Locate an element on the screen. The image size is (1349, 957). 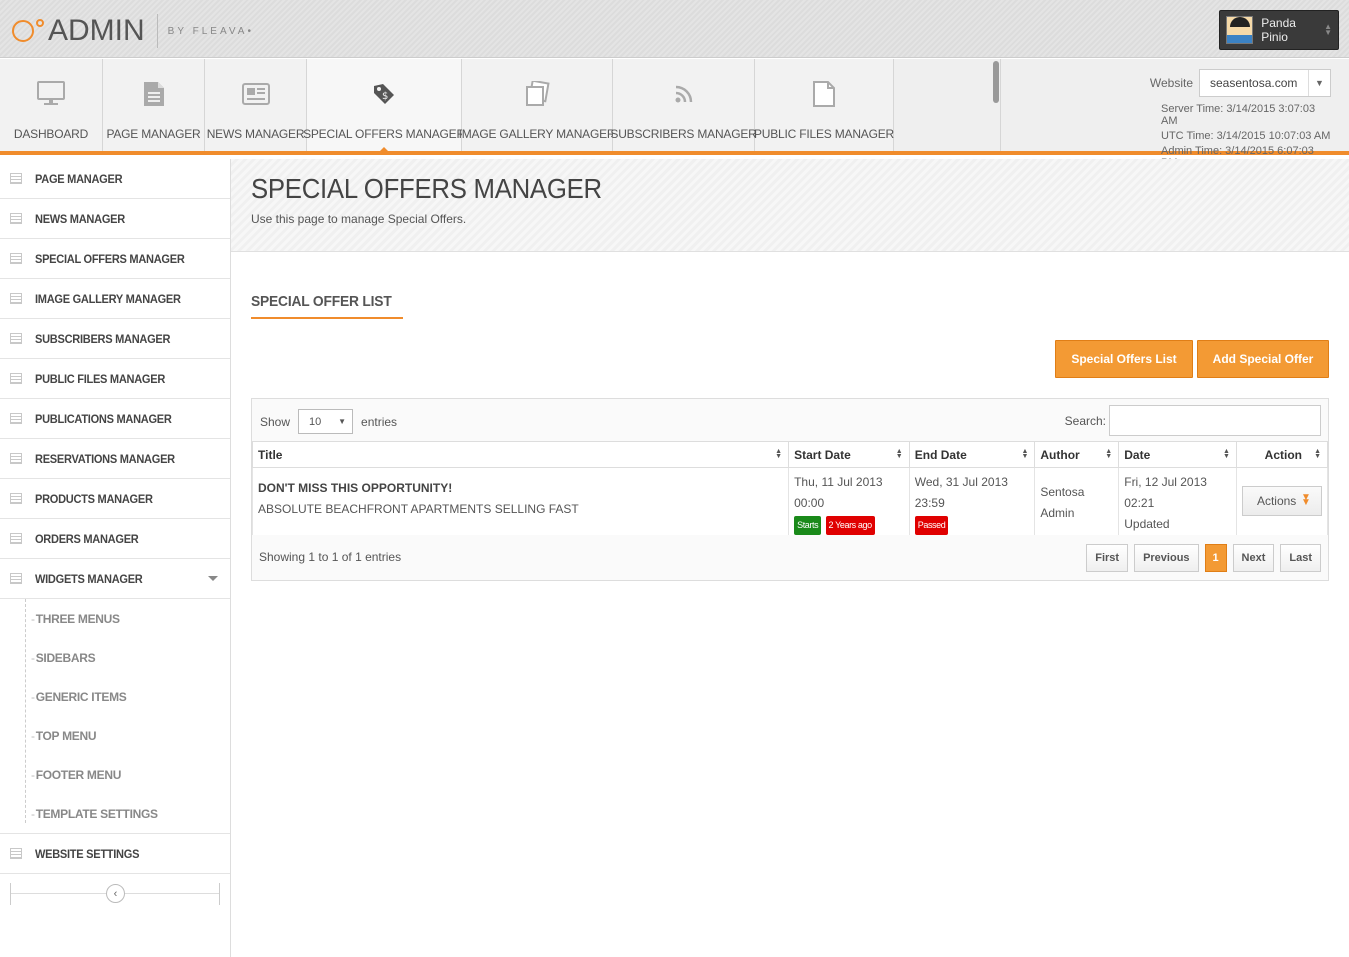
pagination-last: Last is located at coordinates (1300, 558).